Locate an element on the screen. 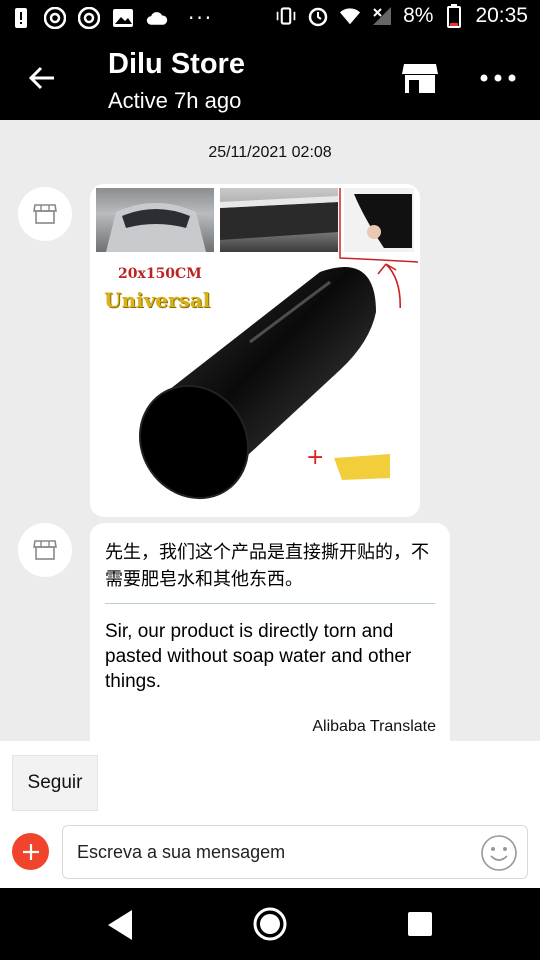  more-options-button is located at coordinates (498, 78).